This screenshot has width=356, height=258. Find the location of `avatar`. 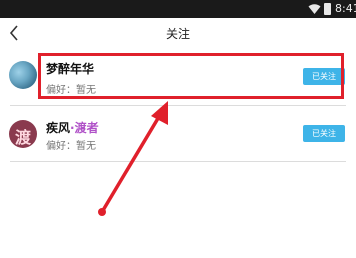

avatar is located at coordinates (23, 75).